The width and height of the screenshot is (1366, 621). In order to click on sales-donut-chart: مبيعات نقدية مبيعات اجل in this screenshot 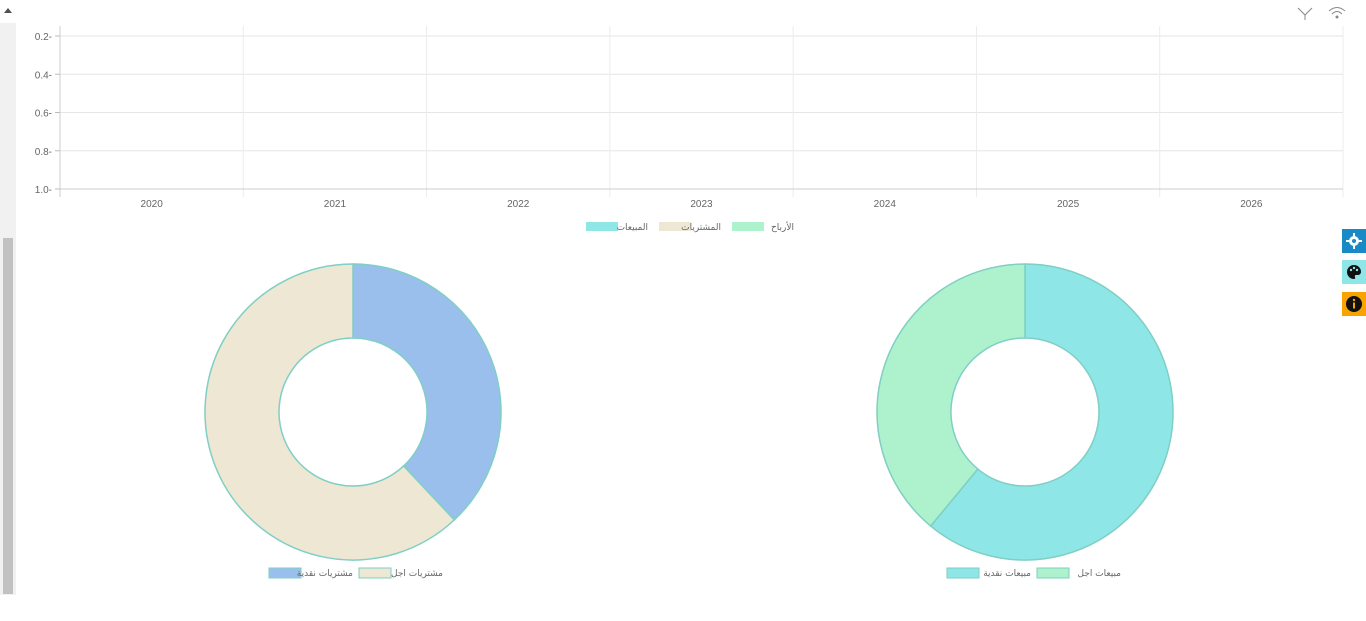, I will do `click(1025, 421)`.